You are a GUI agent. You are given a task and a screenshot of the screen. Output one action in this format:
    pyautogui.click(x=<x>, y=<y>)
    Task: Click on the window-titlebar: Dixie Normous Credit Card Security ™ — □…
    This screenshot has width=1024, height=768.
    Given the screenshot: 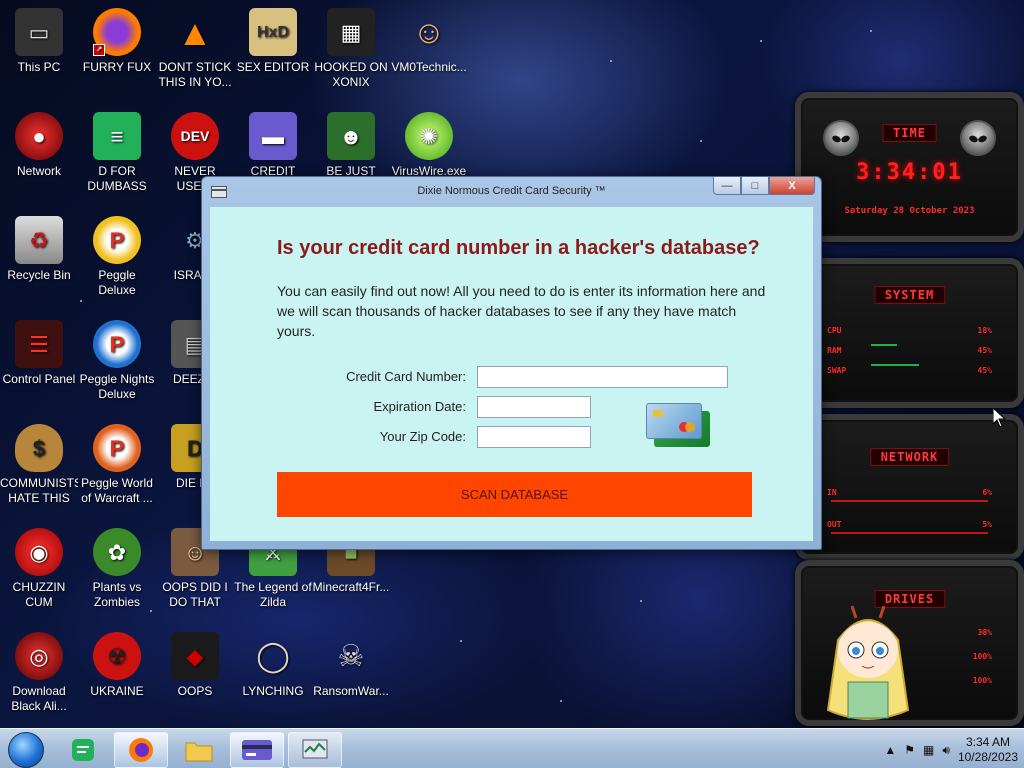 What is the action you would take?
    pyautogui.click(x=511, y=192)
    